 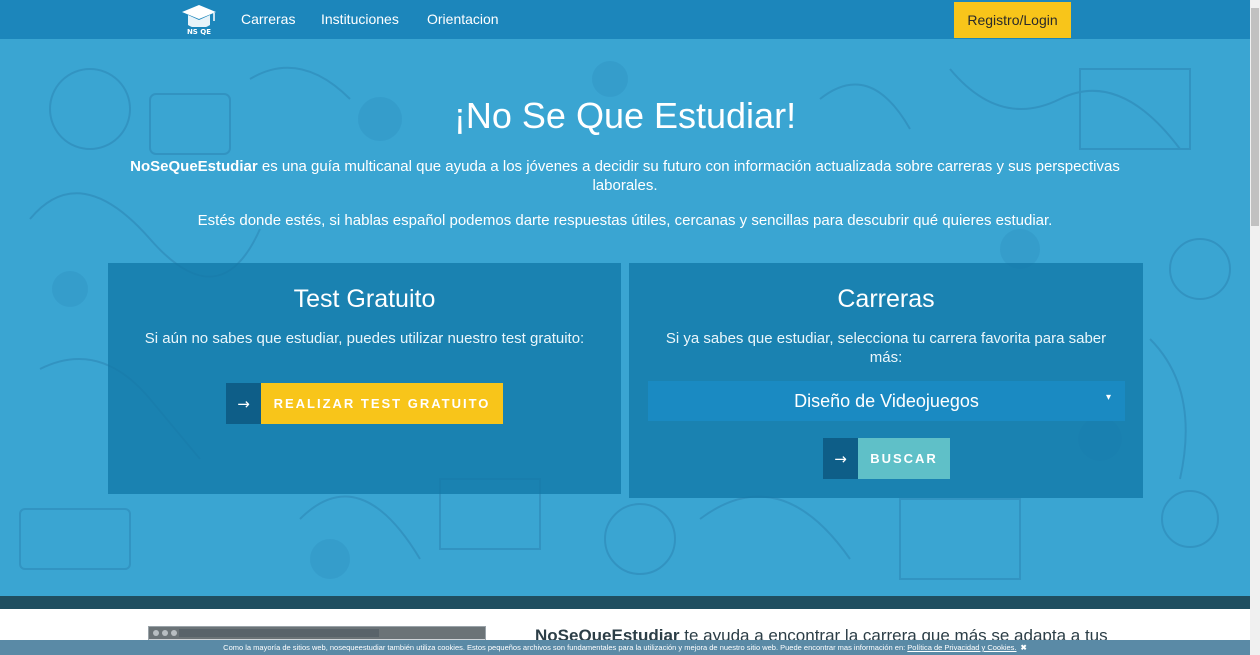 I want to click on start-test-label: REALIZAR TEST GRATUITO, so click(x=382, y=403).